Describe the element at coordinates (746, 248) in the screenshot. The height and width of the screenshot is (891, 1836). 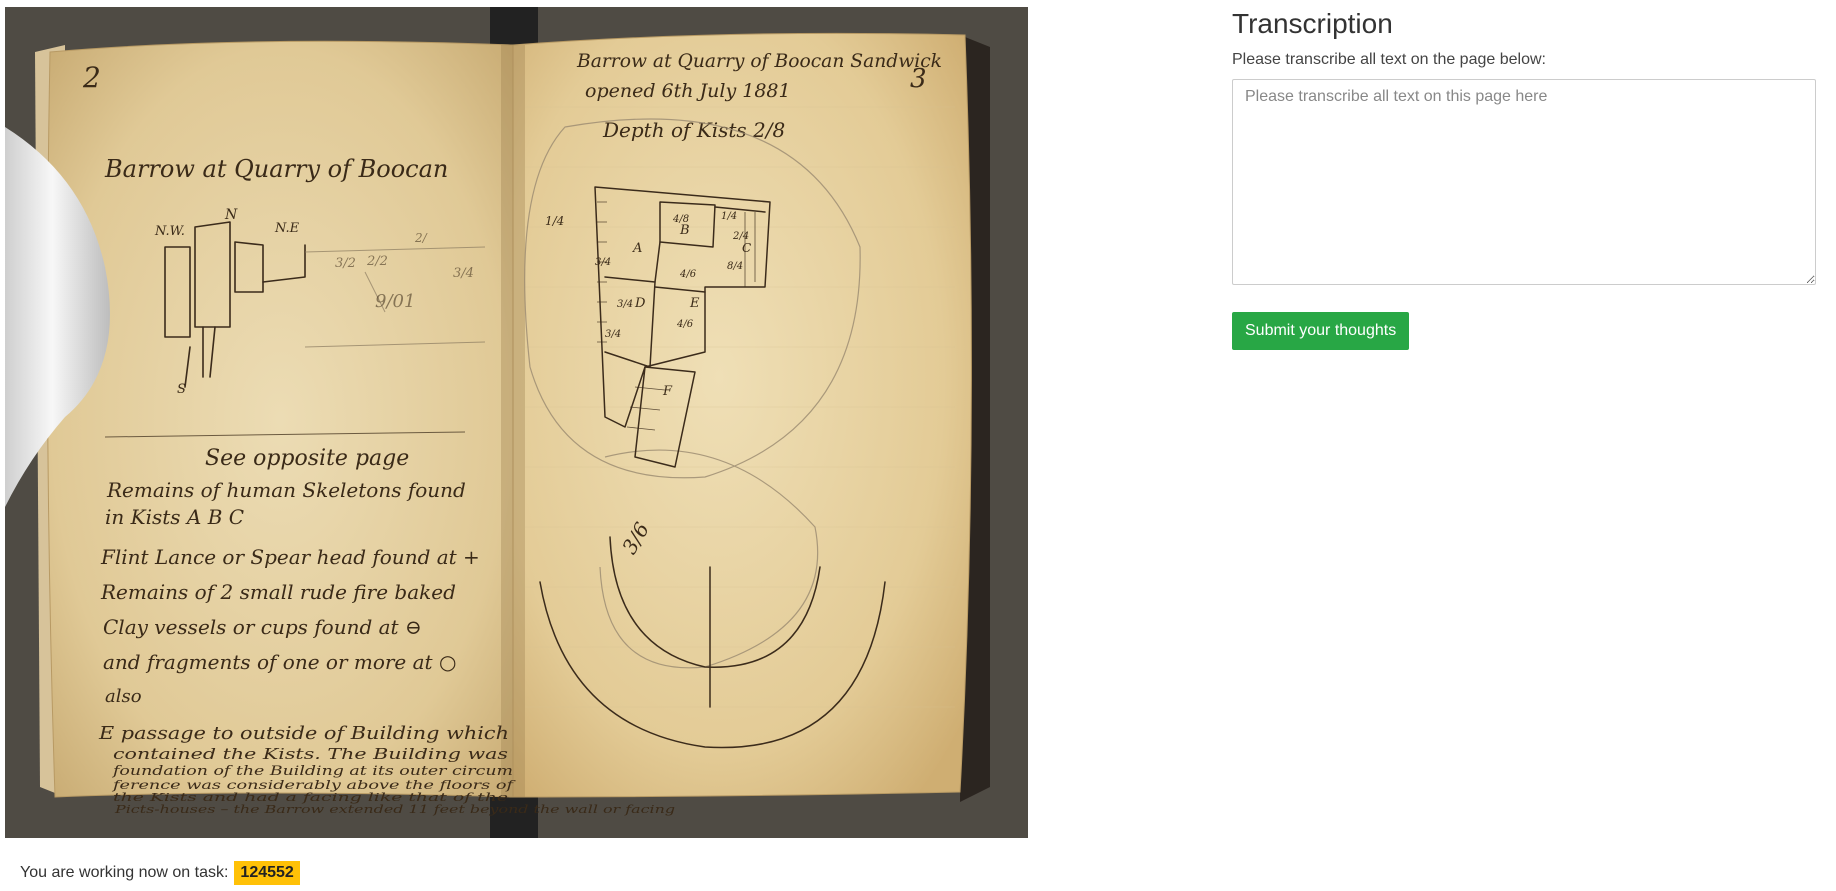
I see `kist-label-c: C` at that location.